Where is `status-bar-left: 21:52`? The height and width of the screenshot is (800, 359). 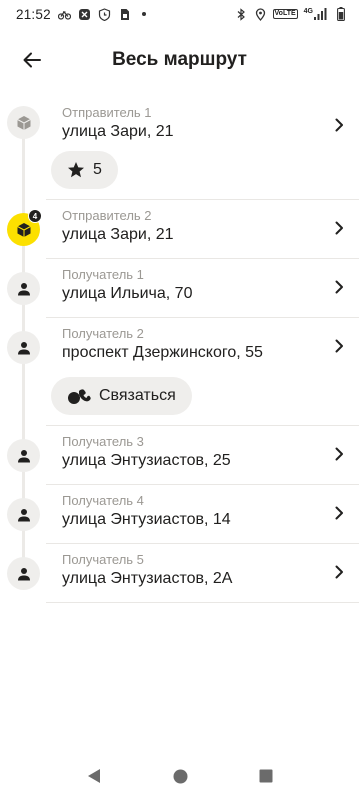 status-bar-left: 21:52 is located at coordinates (83, 14).